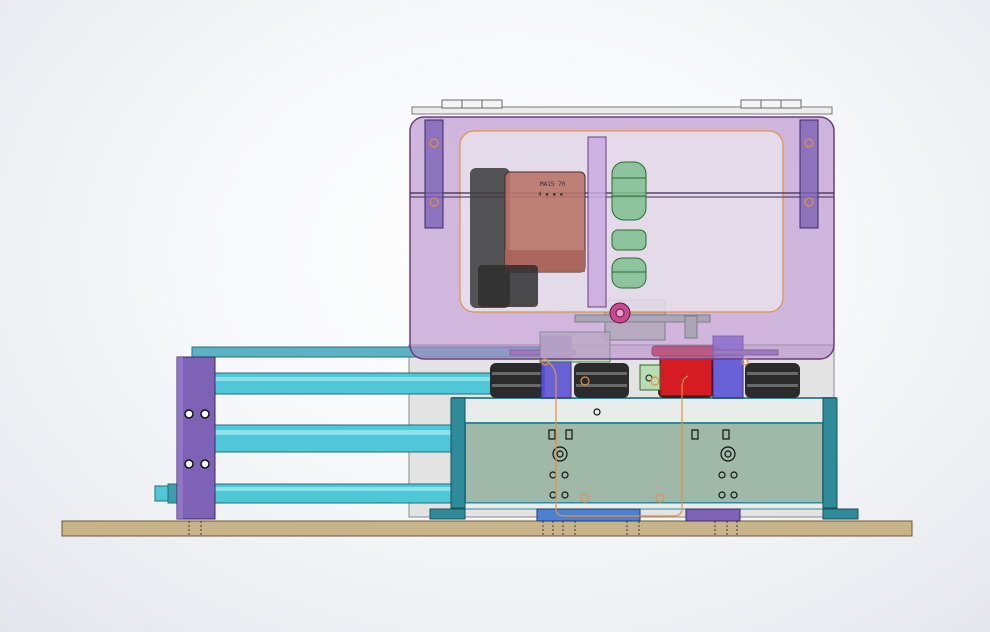  What do you see at coordinates (472, 104) in the screenshot?
I see `hinge-left` at bounding box center [472, 104].